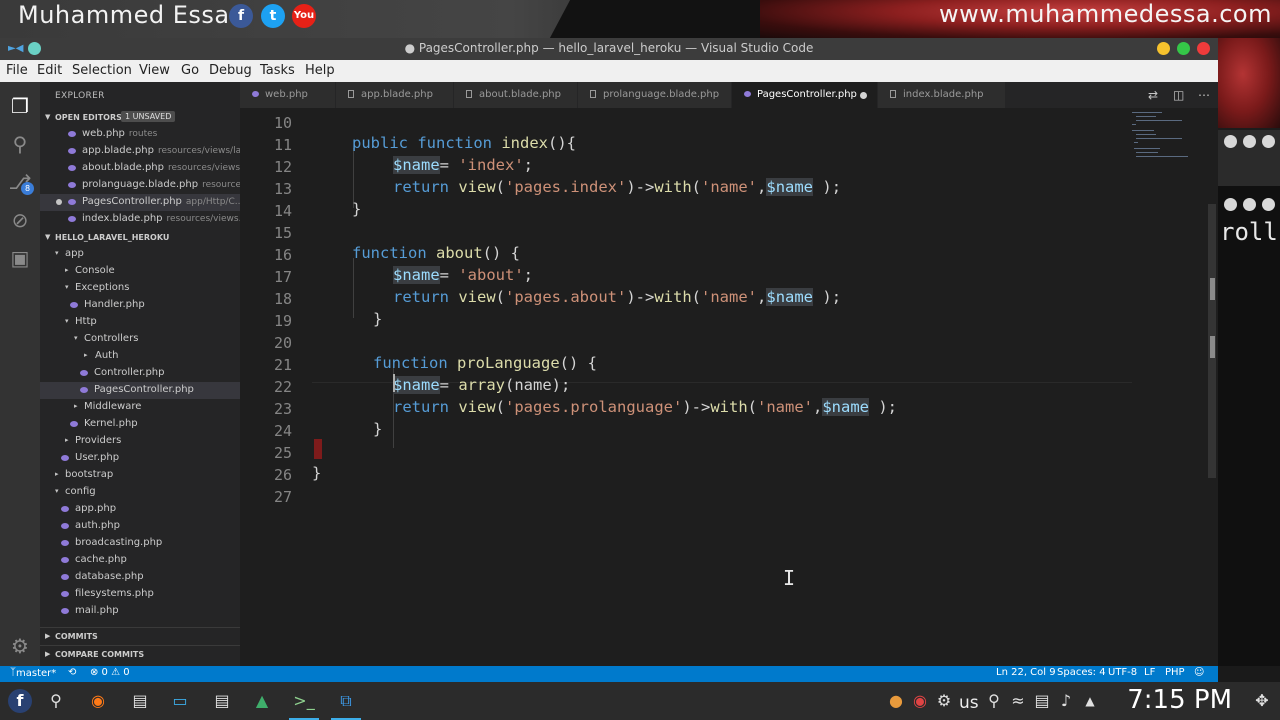  Describe the element at coordinates (140, 424) in the screenshot. I see `tree-file-kernel: Kernel.php` at that location.